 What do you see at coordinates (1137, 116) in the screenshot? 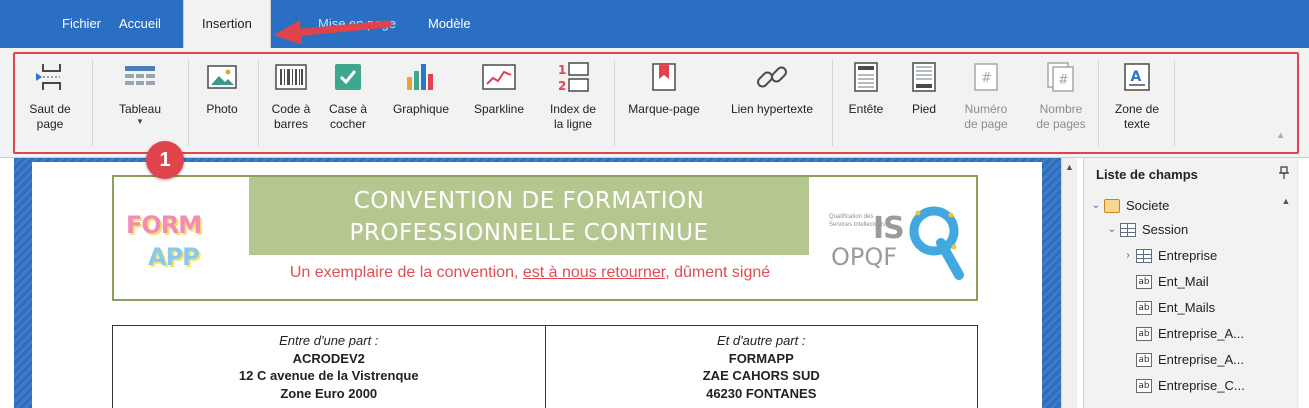
I see `text-box-label: Zone de texte` at bounding box center [1137, 116].